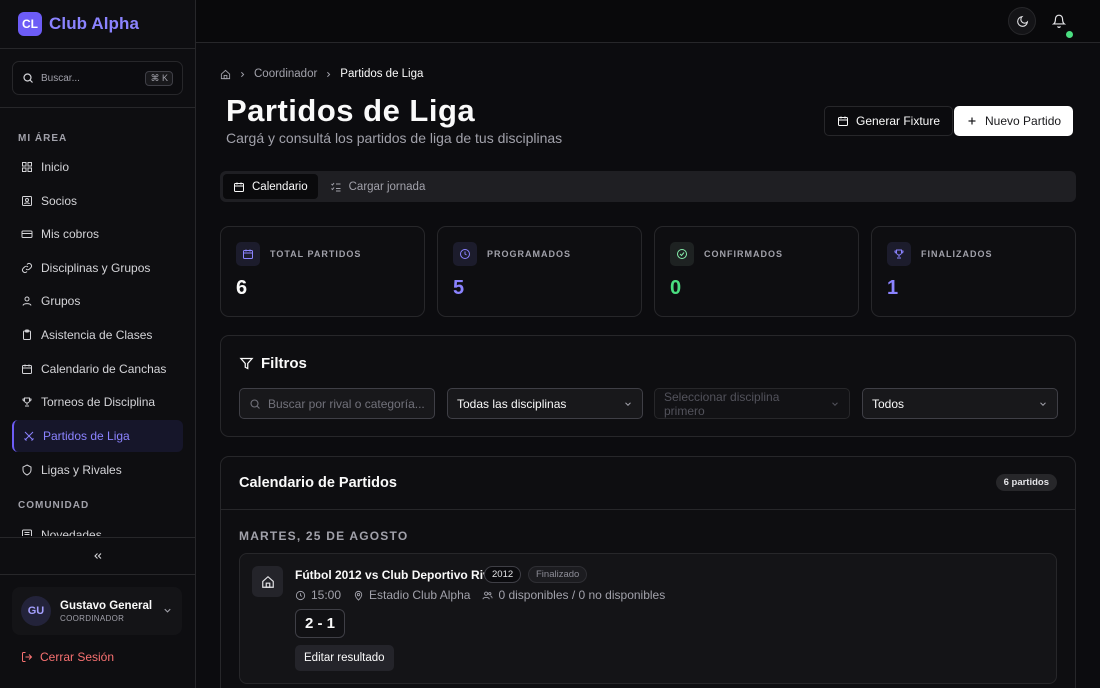 The width and height of the screenshot is (1100, 688). I want to click on bell-icon, so click(1059, 21).